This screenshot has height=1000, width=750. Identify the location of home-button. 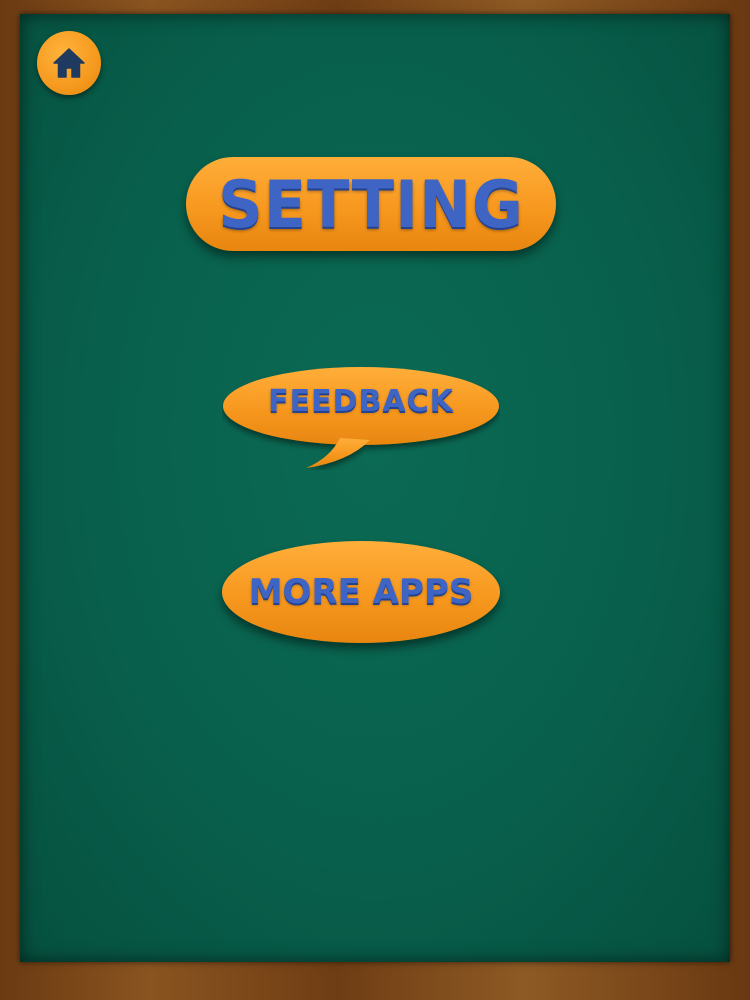
(69, 63).